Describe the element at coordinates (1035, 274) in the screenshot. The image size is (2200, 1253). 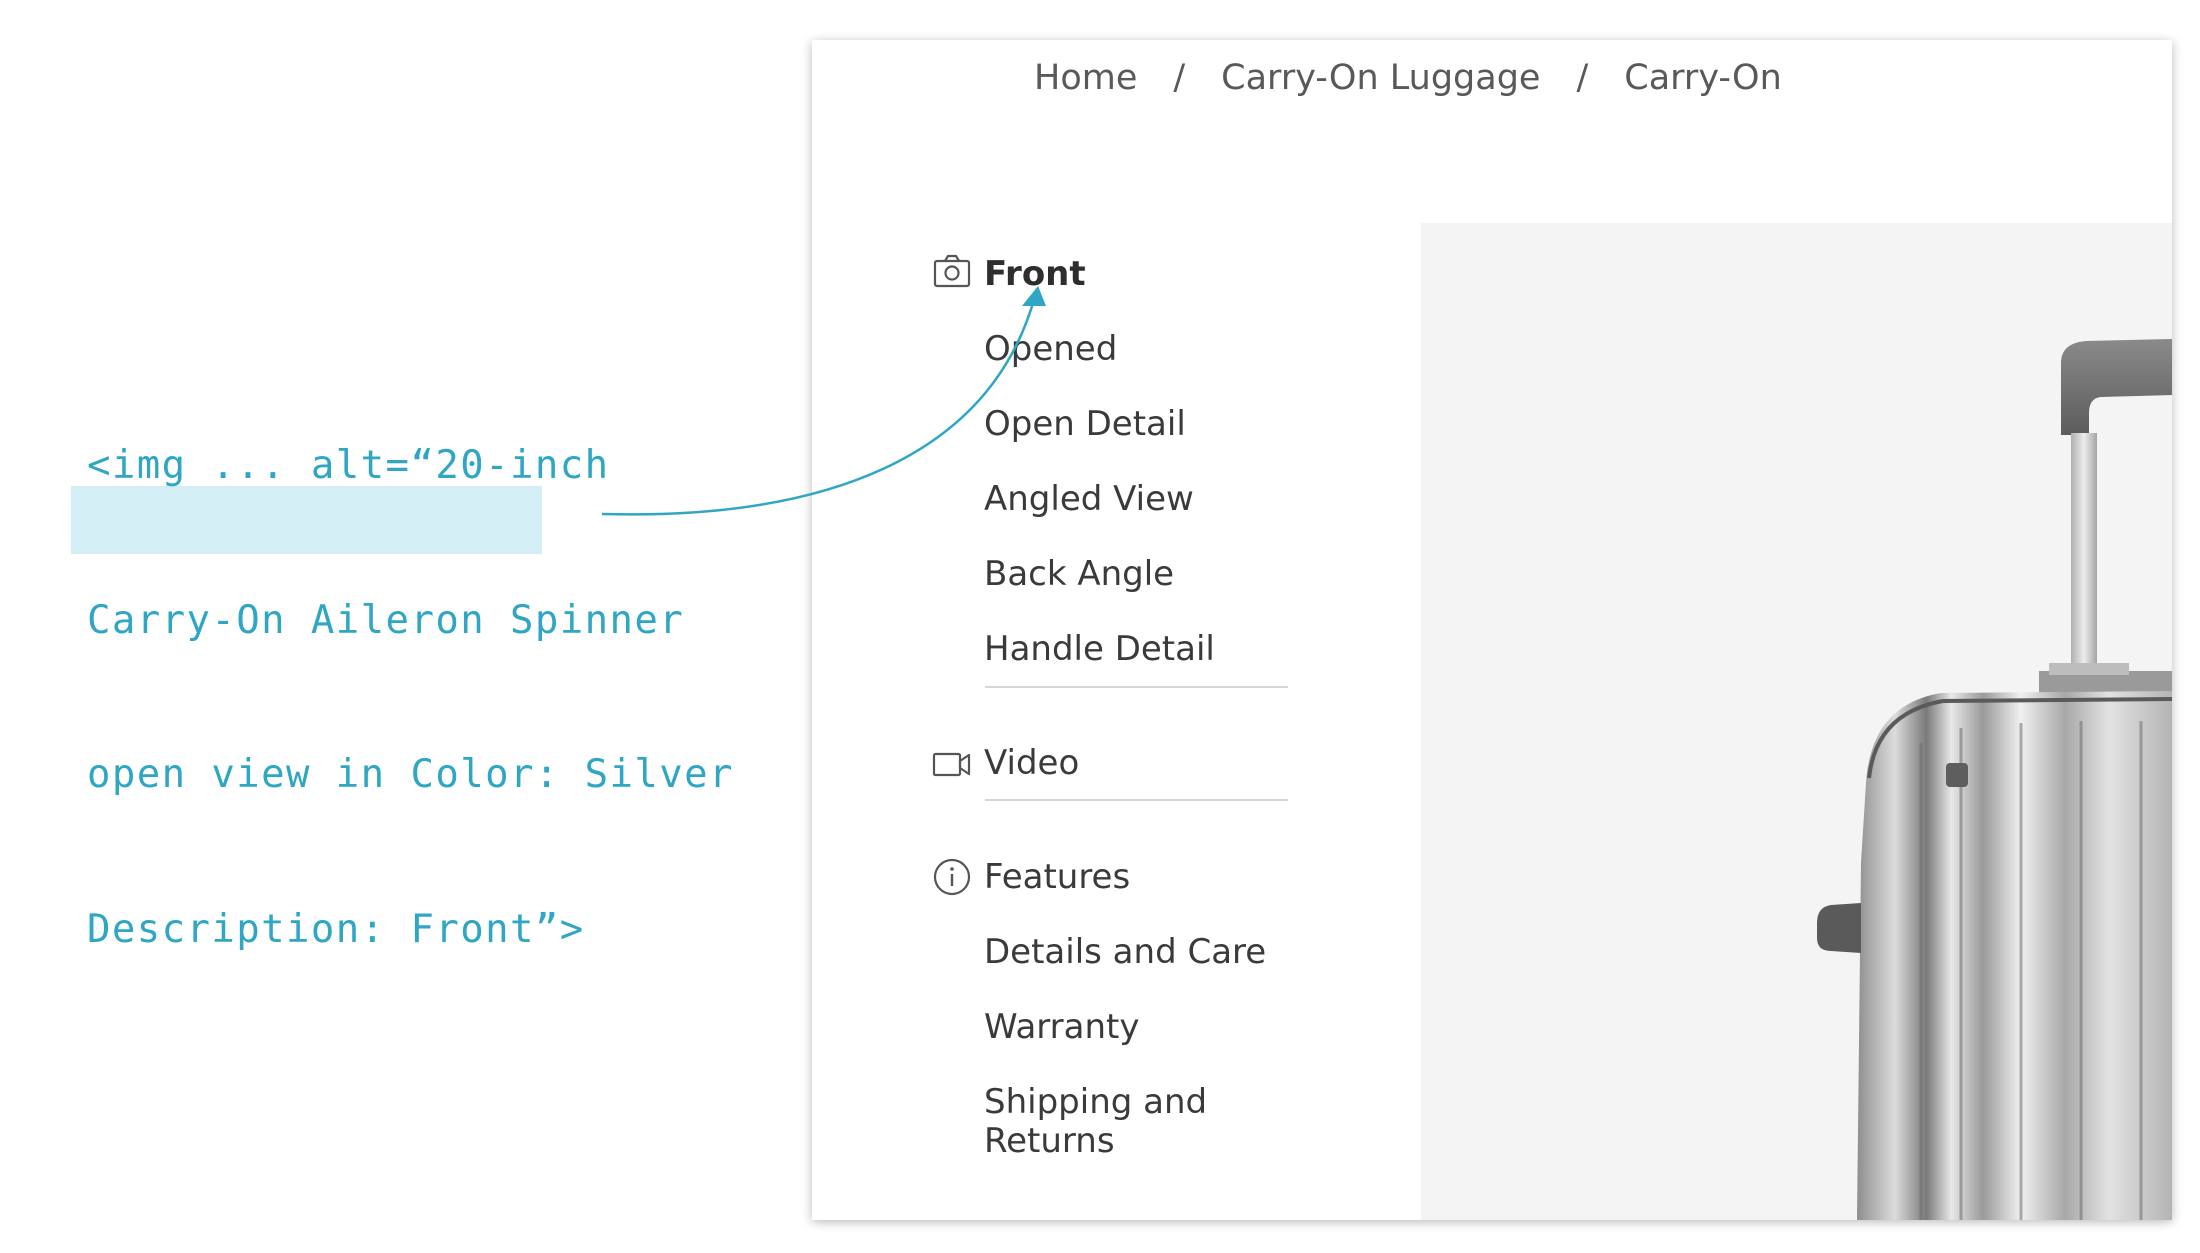
I see `nav-item-front: Front` at that location.